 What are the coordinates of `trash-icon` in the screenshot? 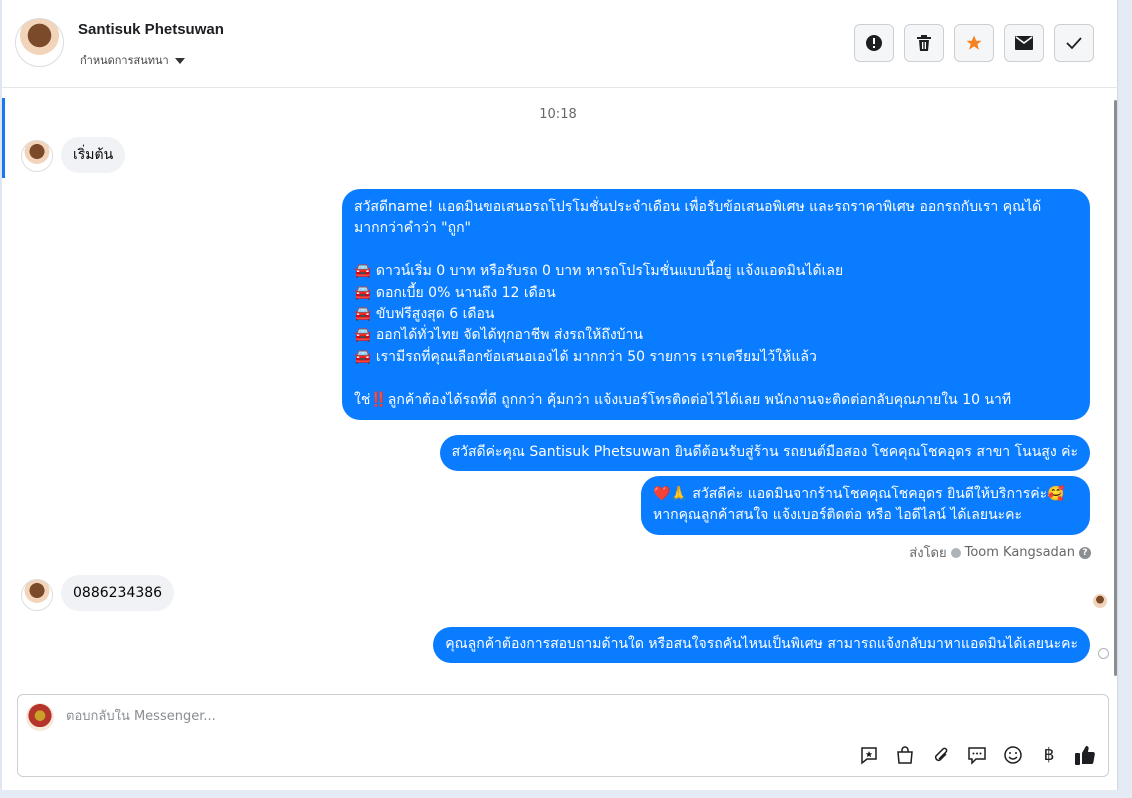 It's located at (924, 43).